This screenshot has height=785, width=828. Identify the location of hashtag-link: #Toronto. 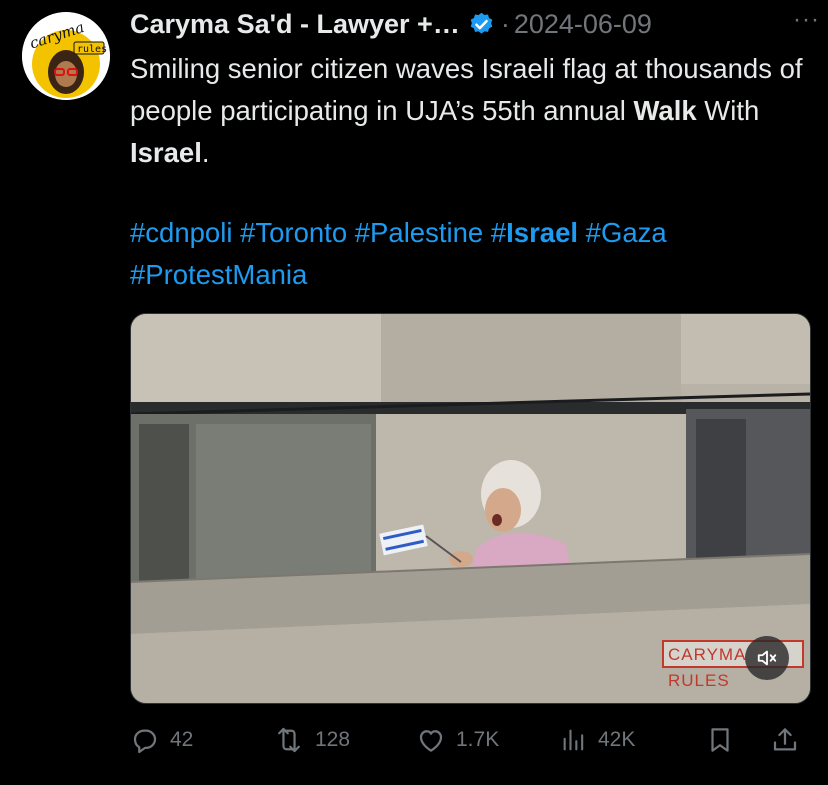
(293, 232).